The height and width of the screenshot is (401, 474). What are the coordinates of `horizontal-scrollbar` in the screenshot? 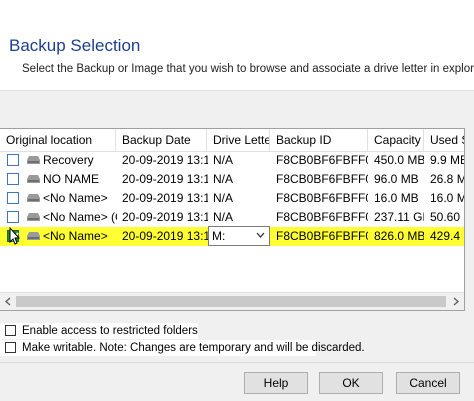 It's located at (232, 301).